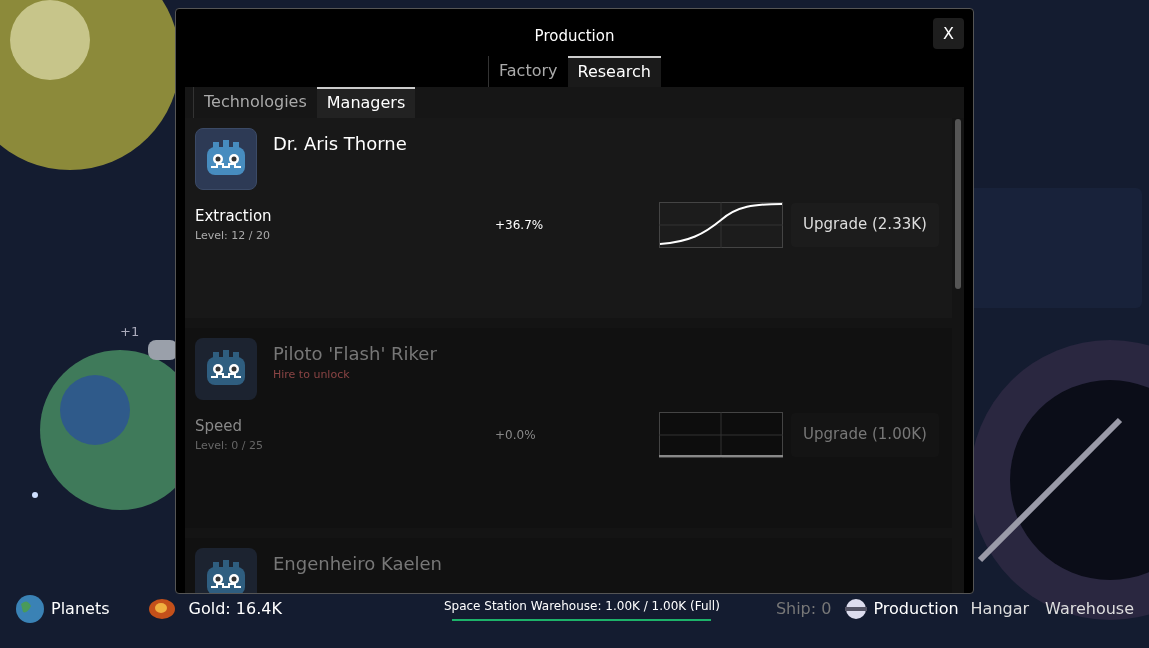 The width and height of the screenshot is (1149, 648). I want to click on tab: Research, so click(614, 71).